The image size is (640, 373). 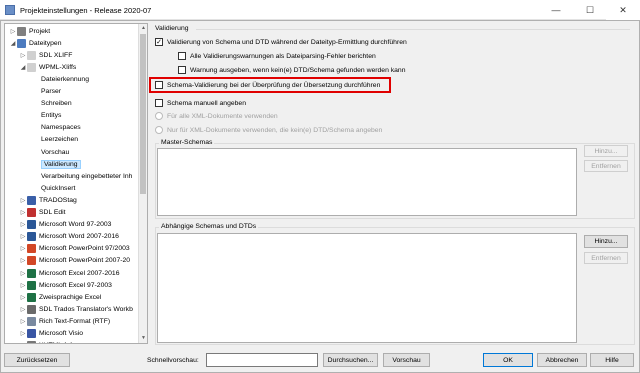 What do you see at coordinates (56, 55) in the screenshot?
I see `tree-item-label: SDL XLIFF` at bounding box center [56, 55].